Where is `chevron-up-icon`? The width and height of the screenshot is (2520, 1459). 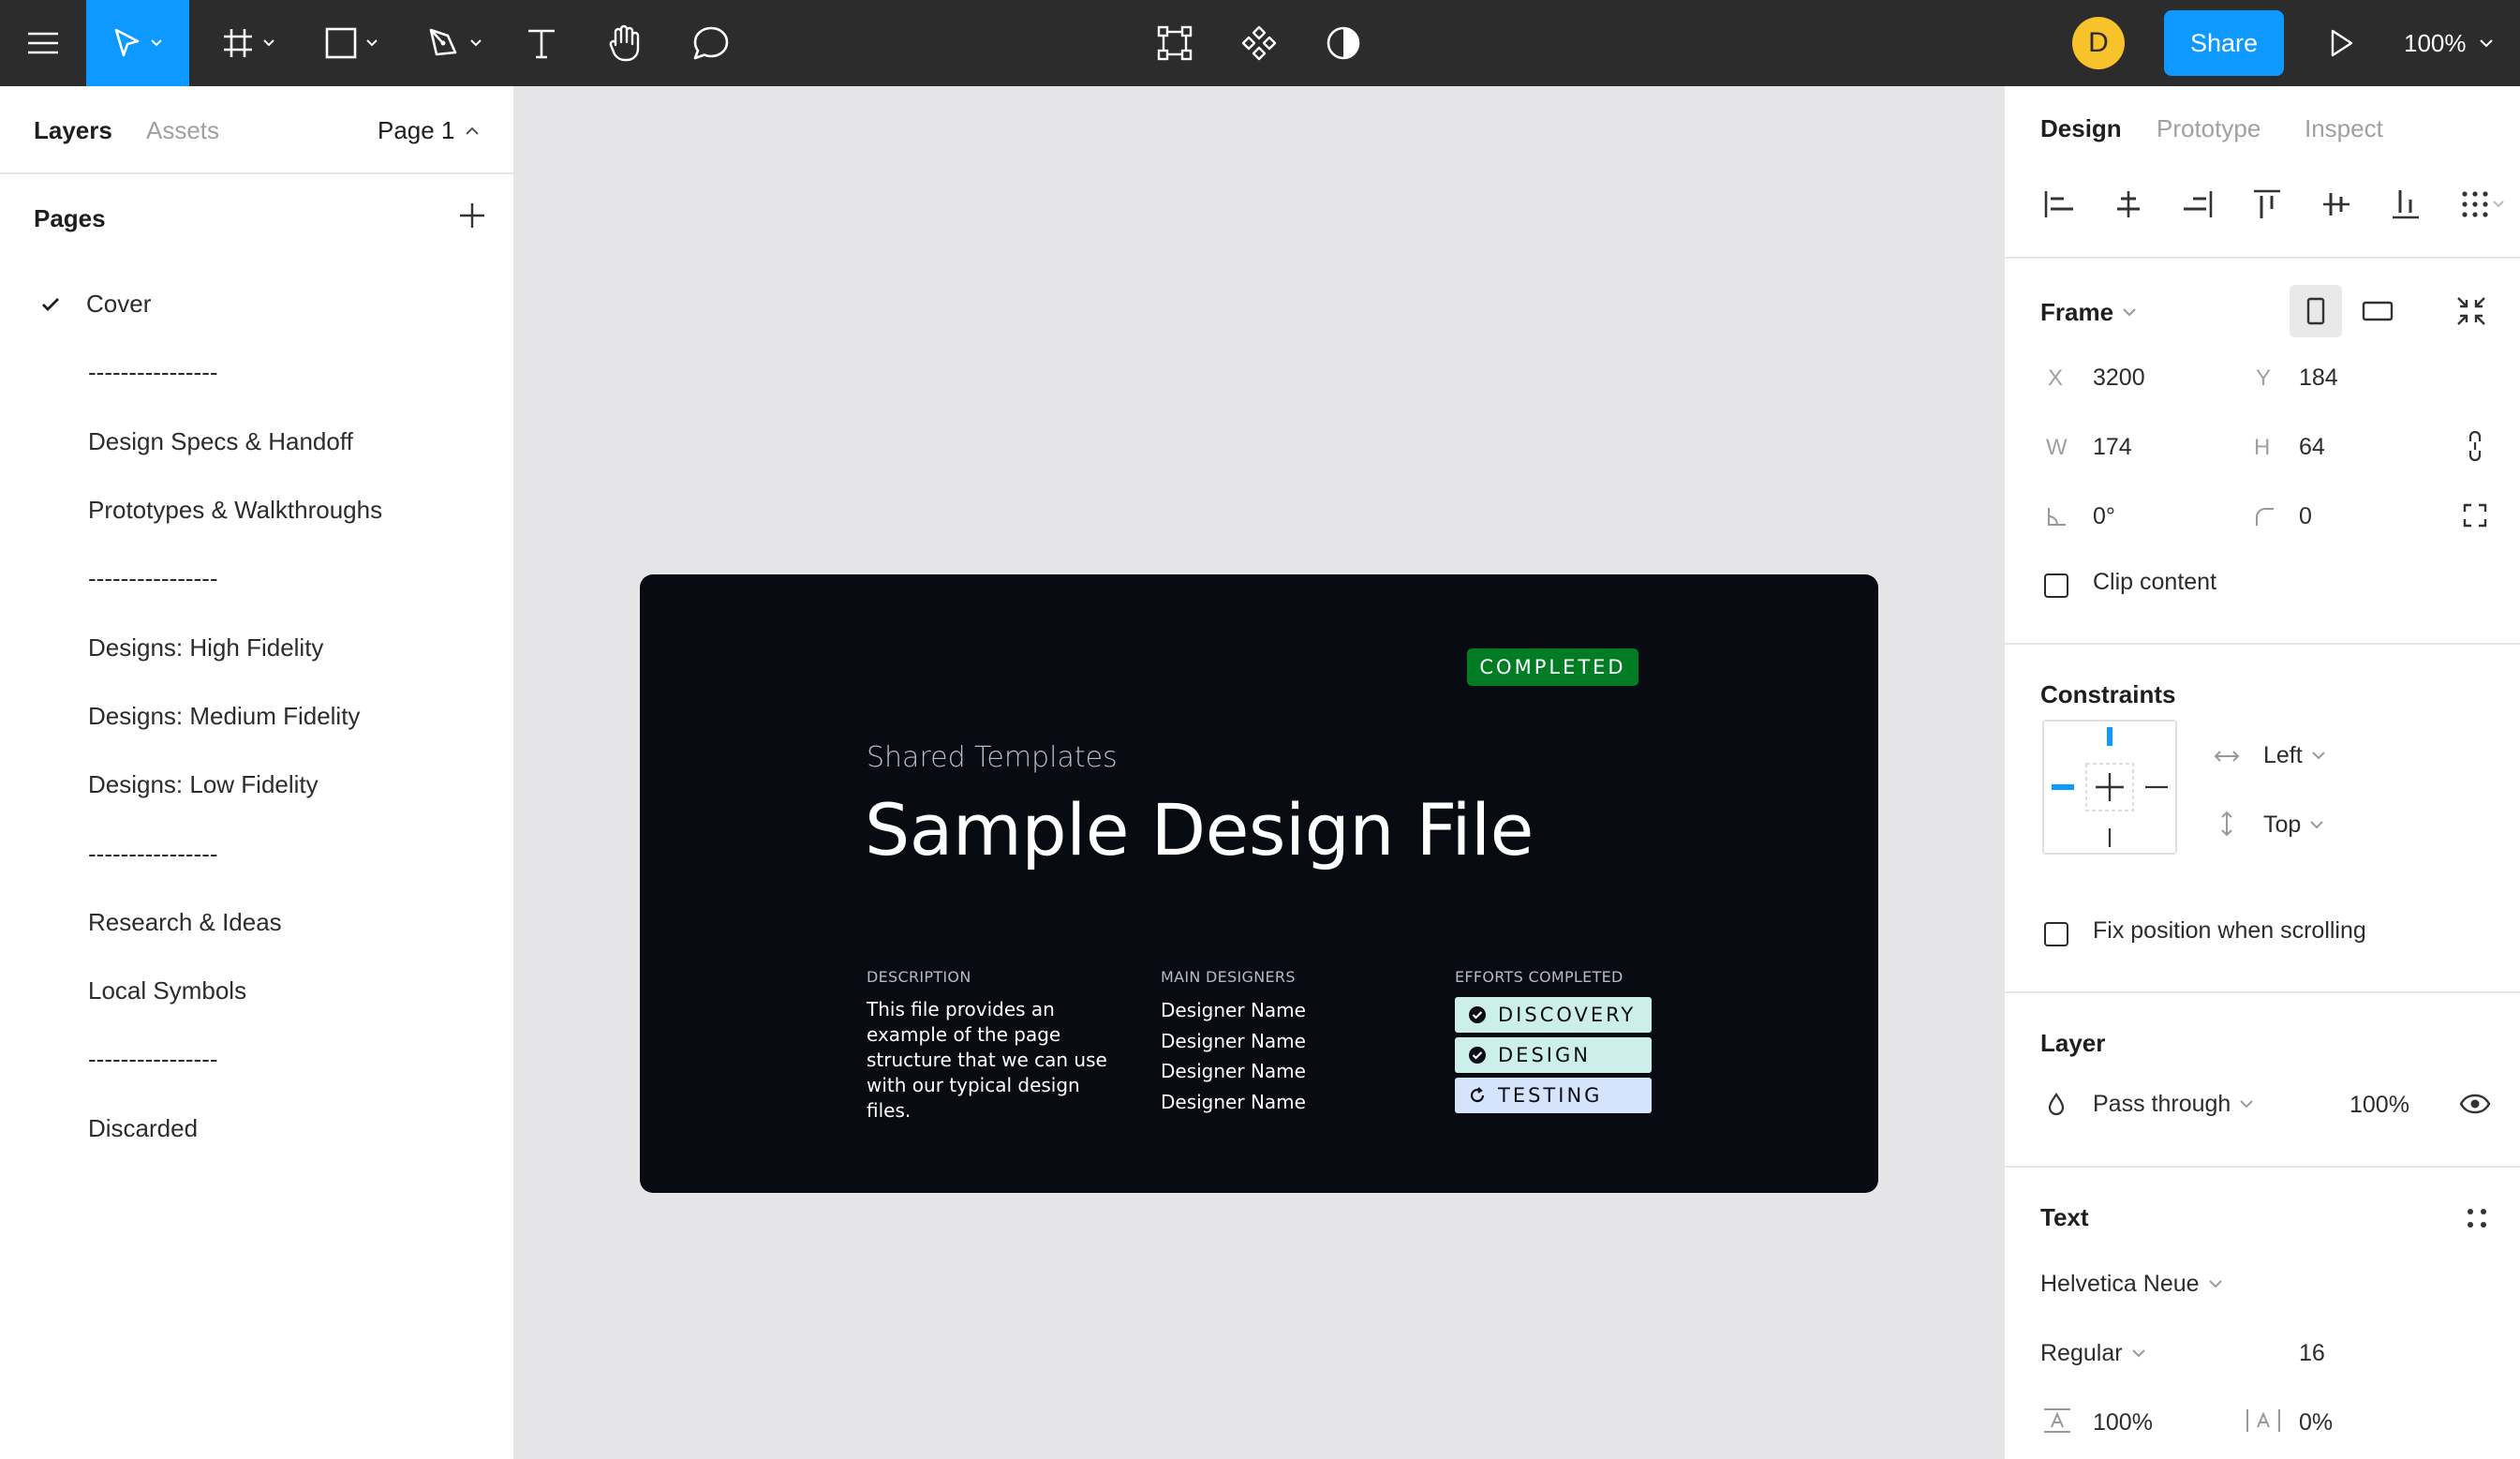
chevron-up-icon is located at coordinates (473, 131).